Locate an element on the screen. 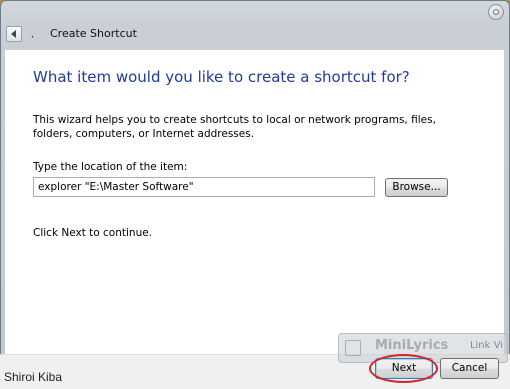 The image size is (510, 389). back-arrow-icon is located at coordinates (13, 34).